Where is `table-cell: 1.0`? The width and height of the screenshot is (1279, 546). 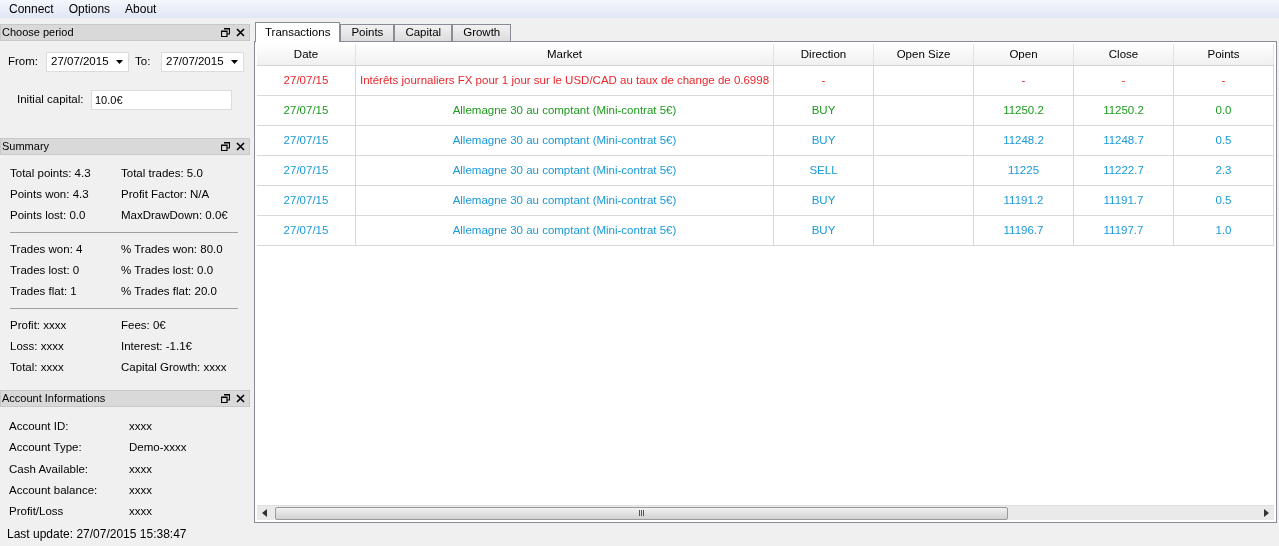 table-cell: 1.0 is located at coordinates (1224, 230).